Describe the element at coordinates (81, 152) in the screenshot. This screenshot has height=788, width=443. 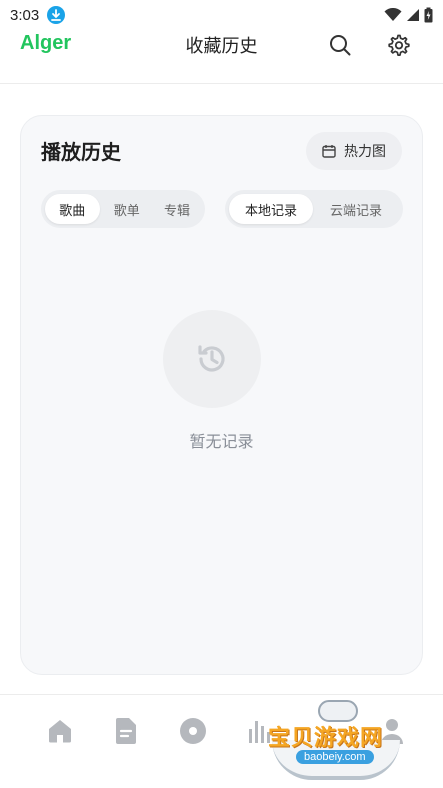
I see `card-title: 播放历史` at that location.